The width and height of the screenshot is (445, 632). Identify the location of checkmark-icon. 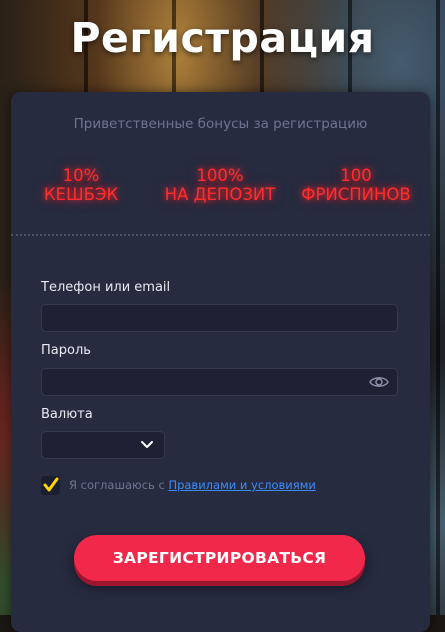
(51, 484).